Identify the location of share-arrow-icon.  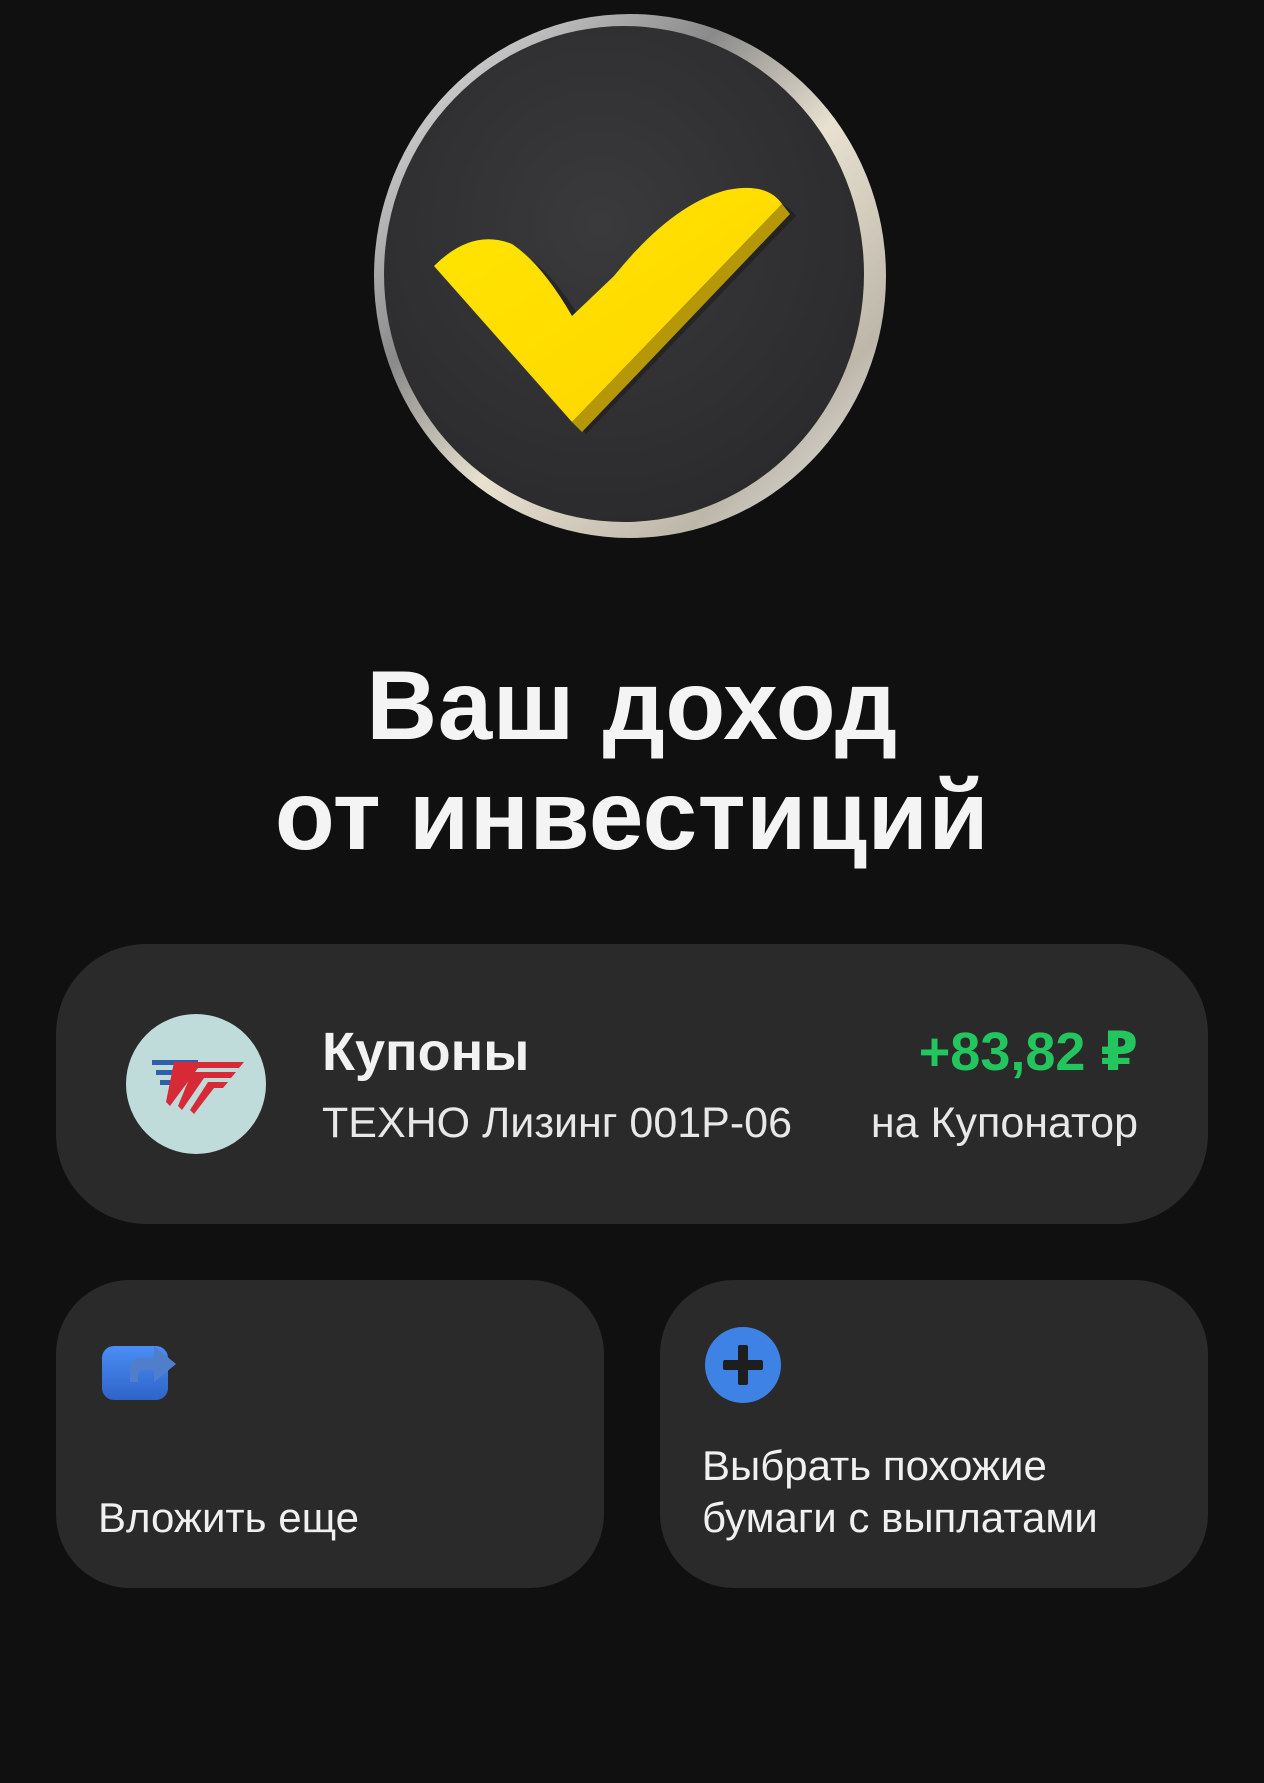
(139, 1365).